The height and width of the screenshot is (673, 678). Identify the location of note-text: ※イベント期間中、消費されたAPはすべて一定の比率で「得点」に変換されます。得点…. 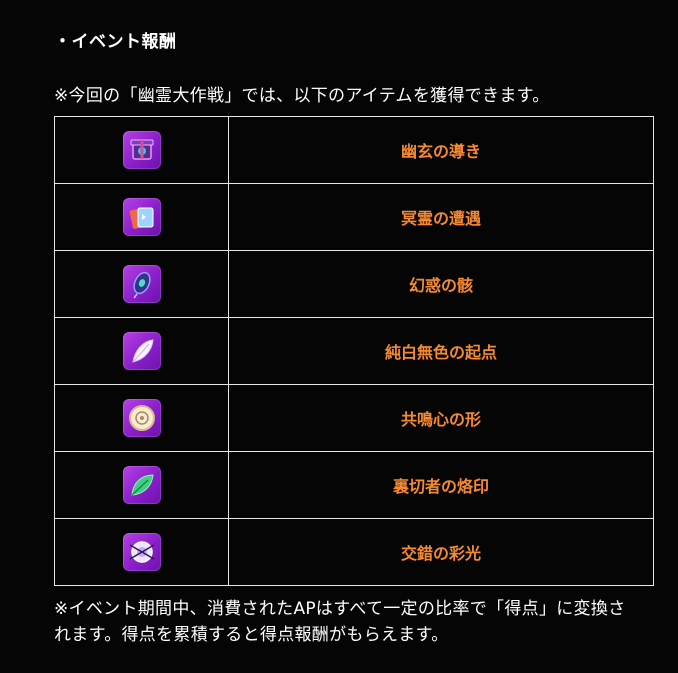
(340, 622).